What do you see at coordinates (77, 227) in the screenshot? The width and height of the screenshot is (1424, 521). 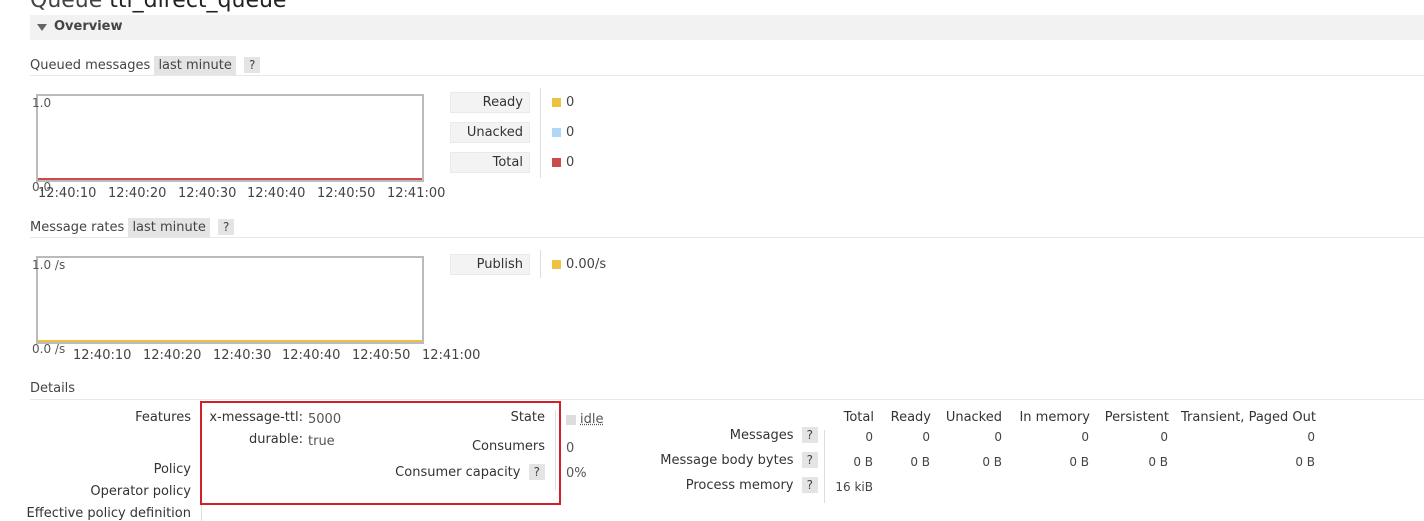 I see `message-rates-title: Message rates` at bounding box center [77, 227].